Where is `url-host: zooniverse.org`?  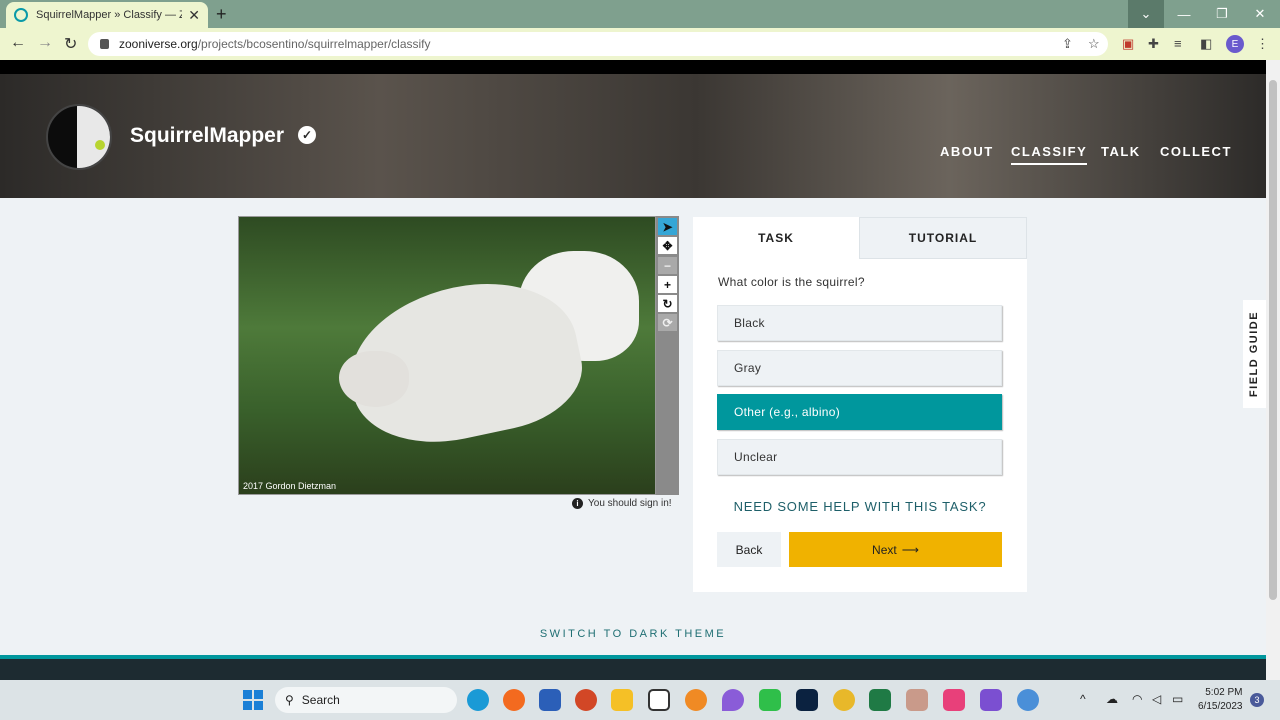
url-host: zooniverse.org is located at coordinates (158, 44).